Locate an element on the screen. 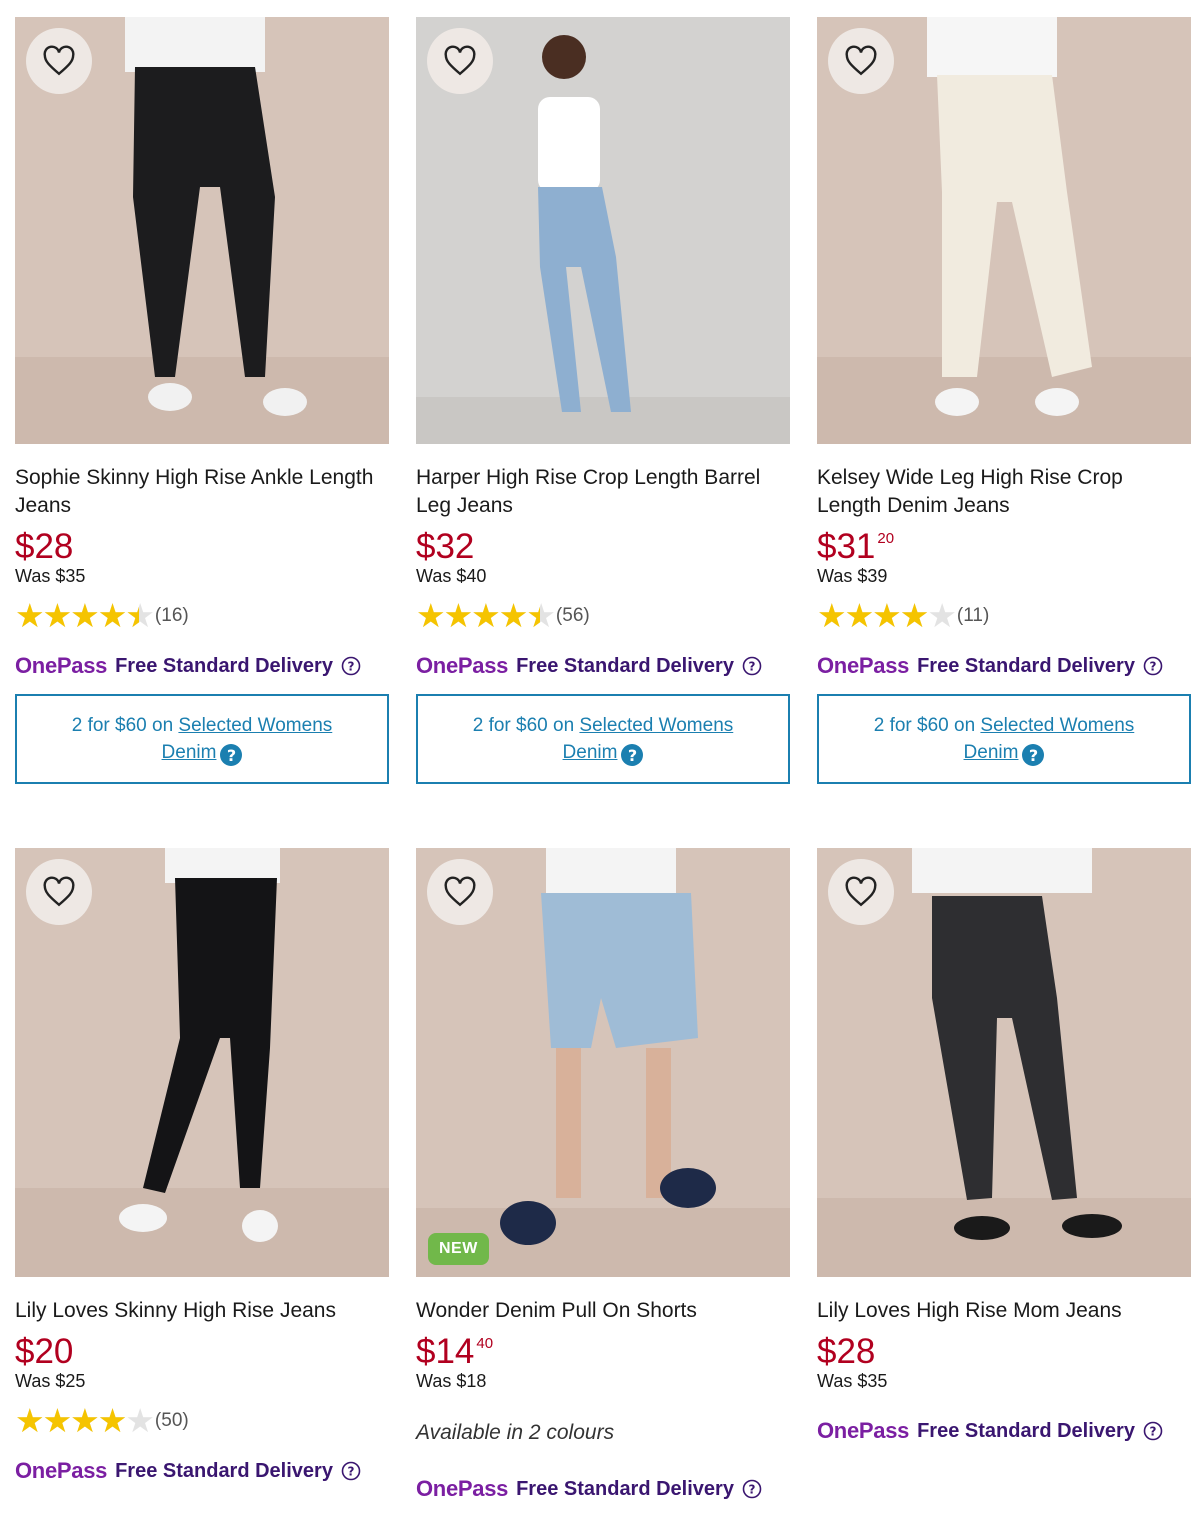 This screenshot has width=1200, height=1520. rating: ★★★★★★★★★★ (56) is located at coordinates (603, 615).